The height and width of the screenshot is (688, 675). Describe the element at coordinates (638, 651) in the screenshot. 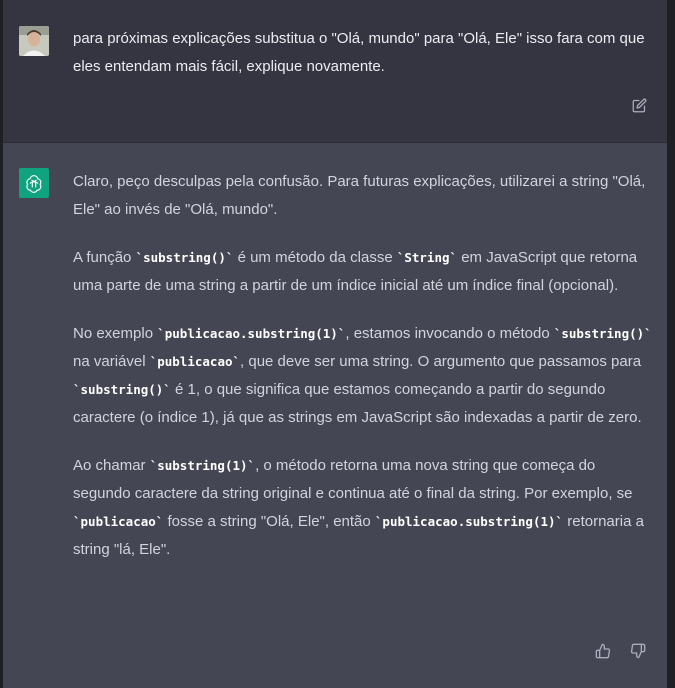

I see `thumbs-down-icon` at that location.